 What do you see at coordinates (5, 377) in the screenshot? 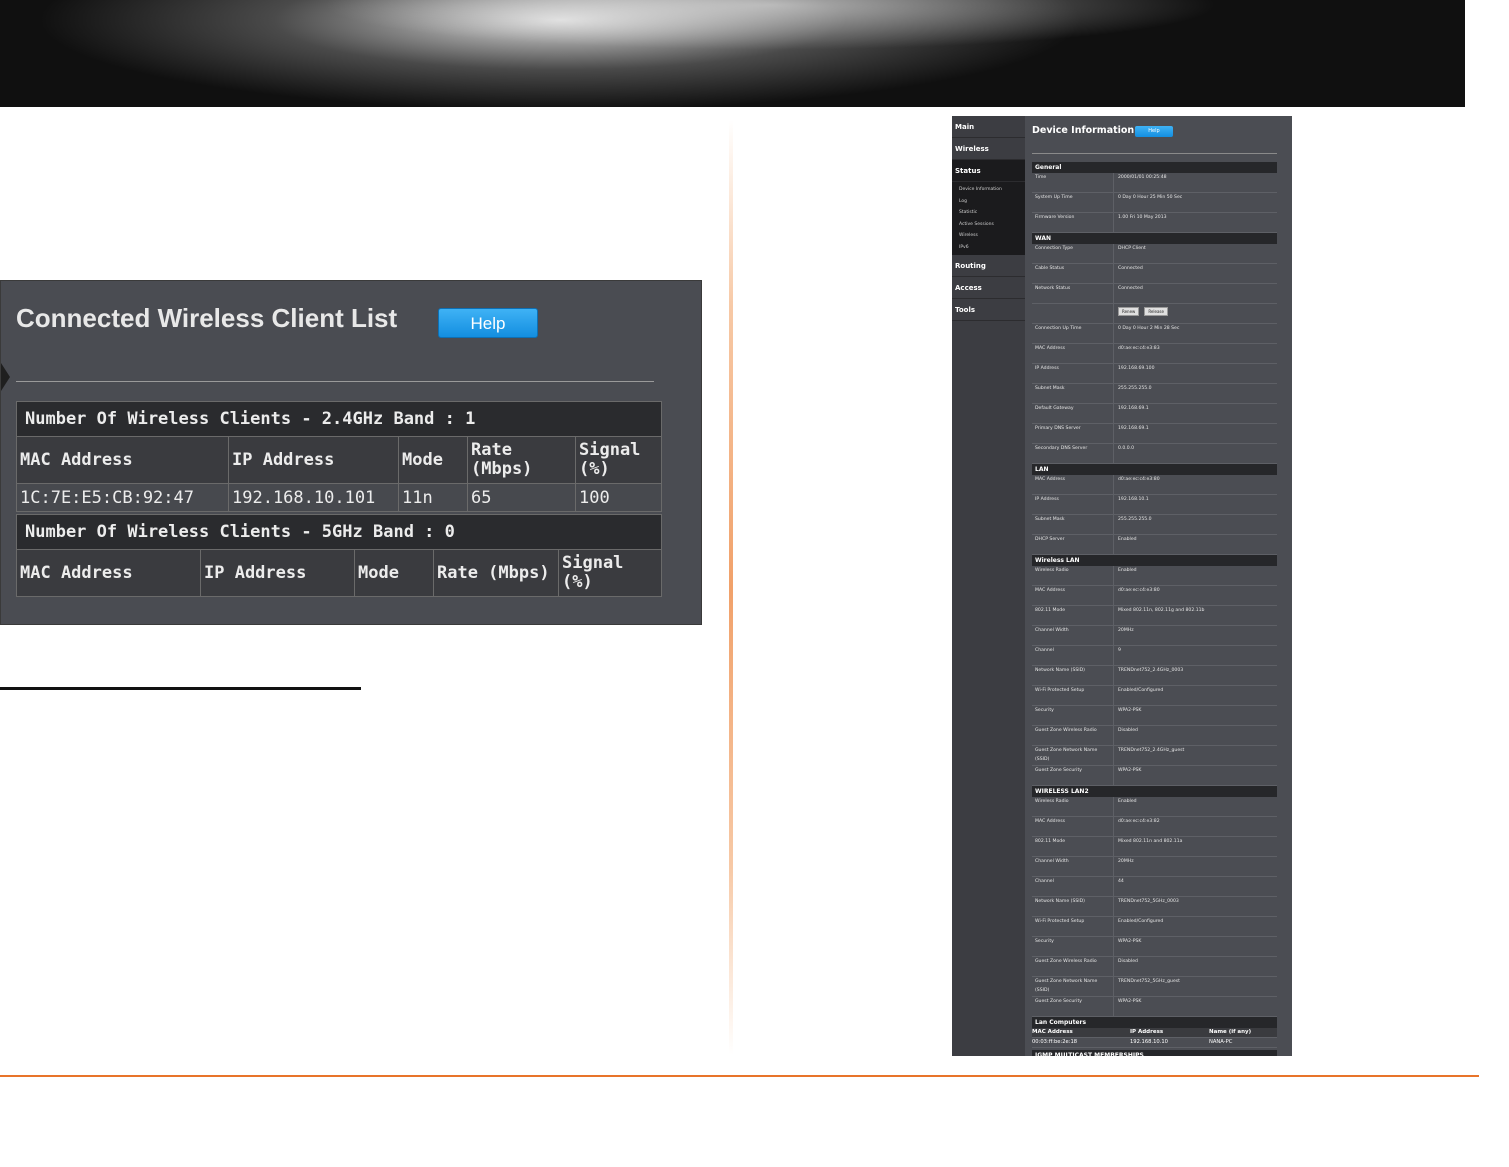
I see `menu-pointer-icon` at bounding box center [5, 377].